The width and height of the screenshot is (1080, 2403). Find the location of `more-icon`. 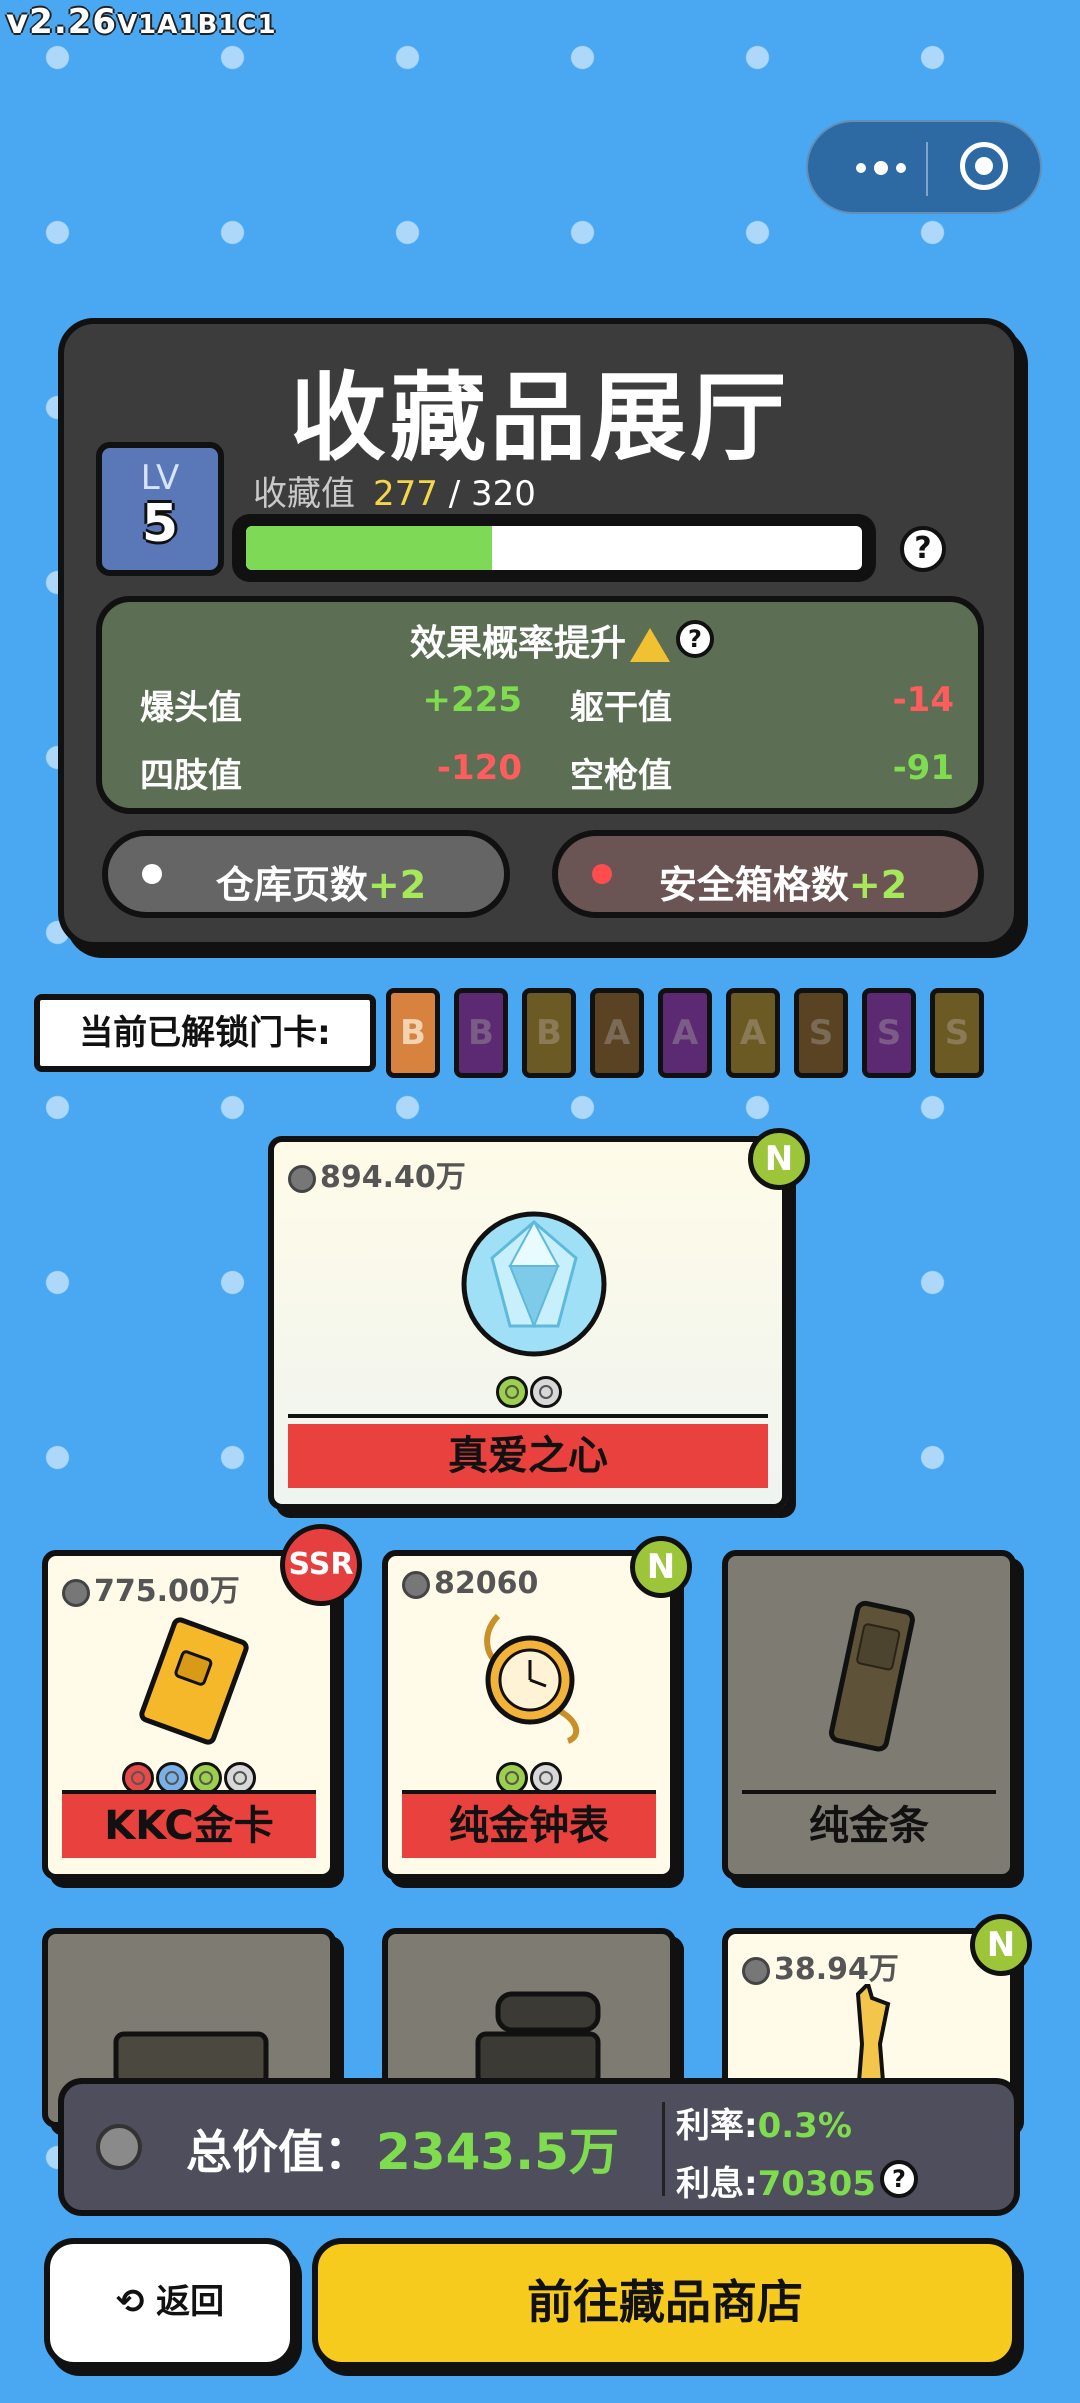

more-icon is located at coordinates (881, 168).